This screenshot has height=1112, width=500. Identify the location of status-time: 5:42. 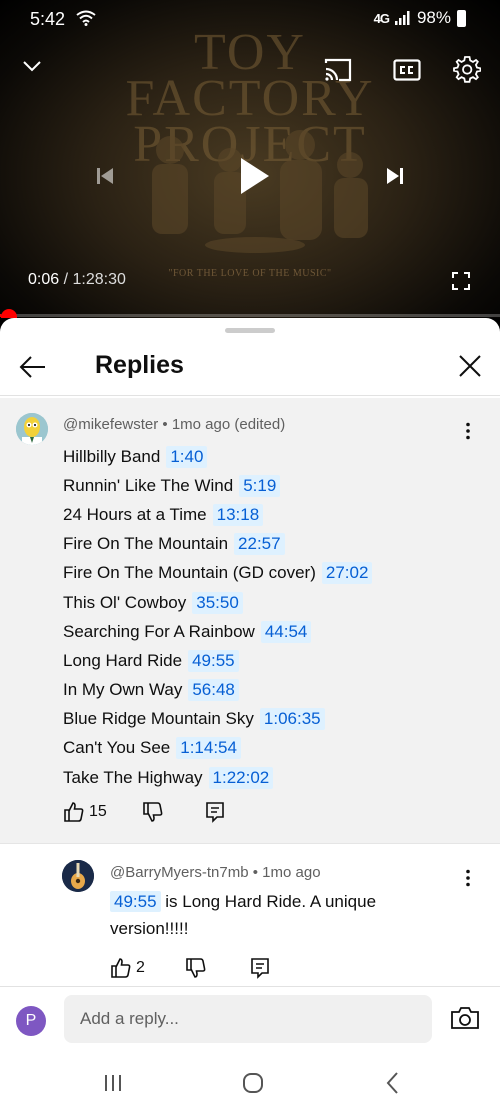
(48, 19).